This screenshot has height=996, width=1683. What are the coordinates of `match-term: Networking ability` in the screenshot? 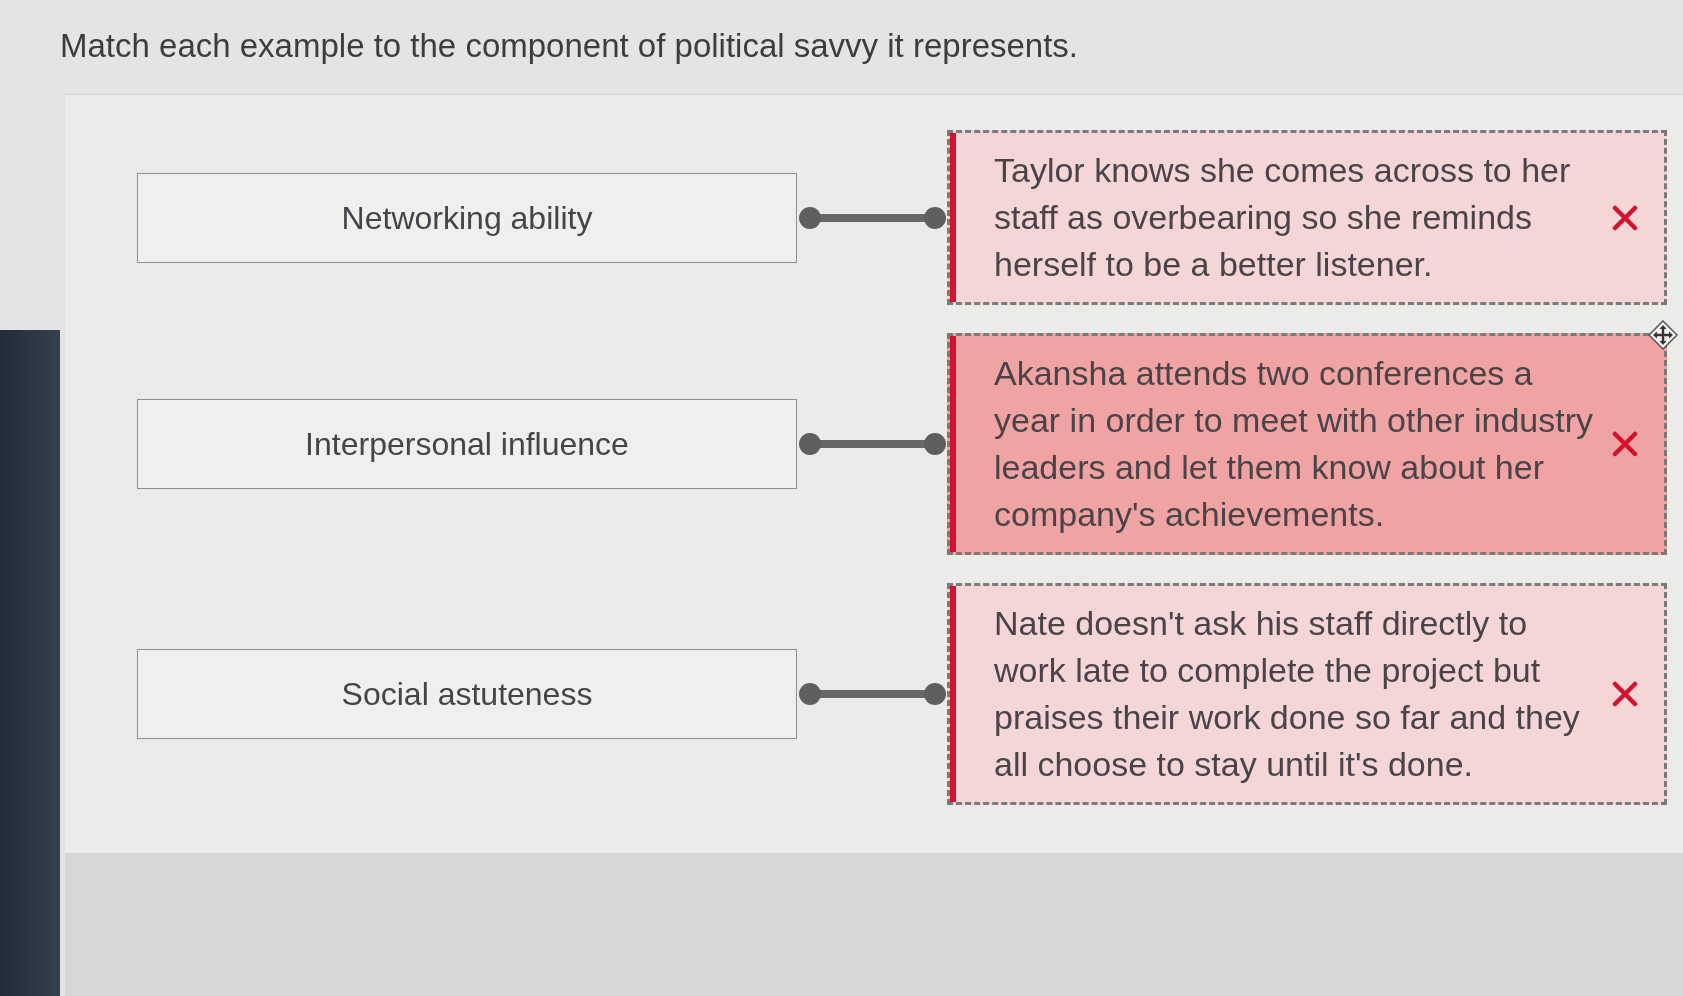 It's located at (467, 217).